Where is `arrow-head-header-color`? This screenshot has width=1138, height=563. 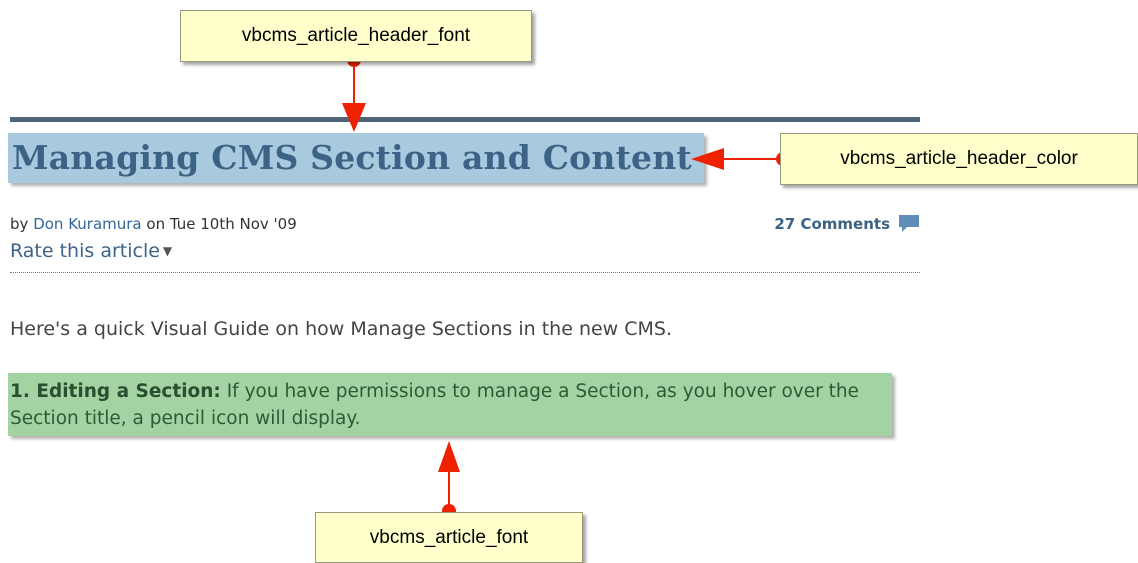
arrow-head-header-color is located at coordinates (707, 159).